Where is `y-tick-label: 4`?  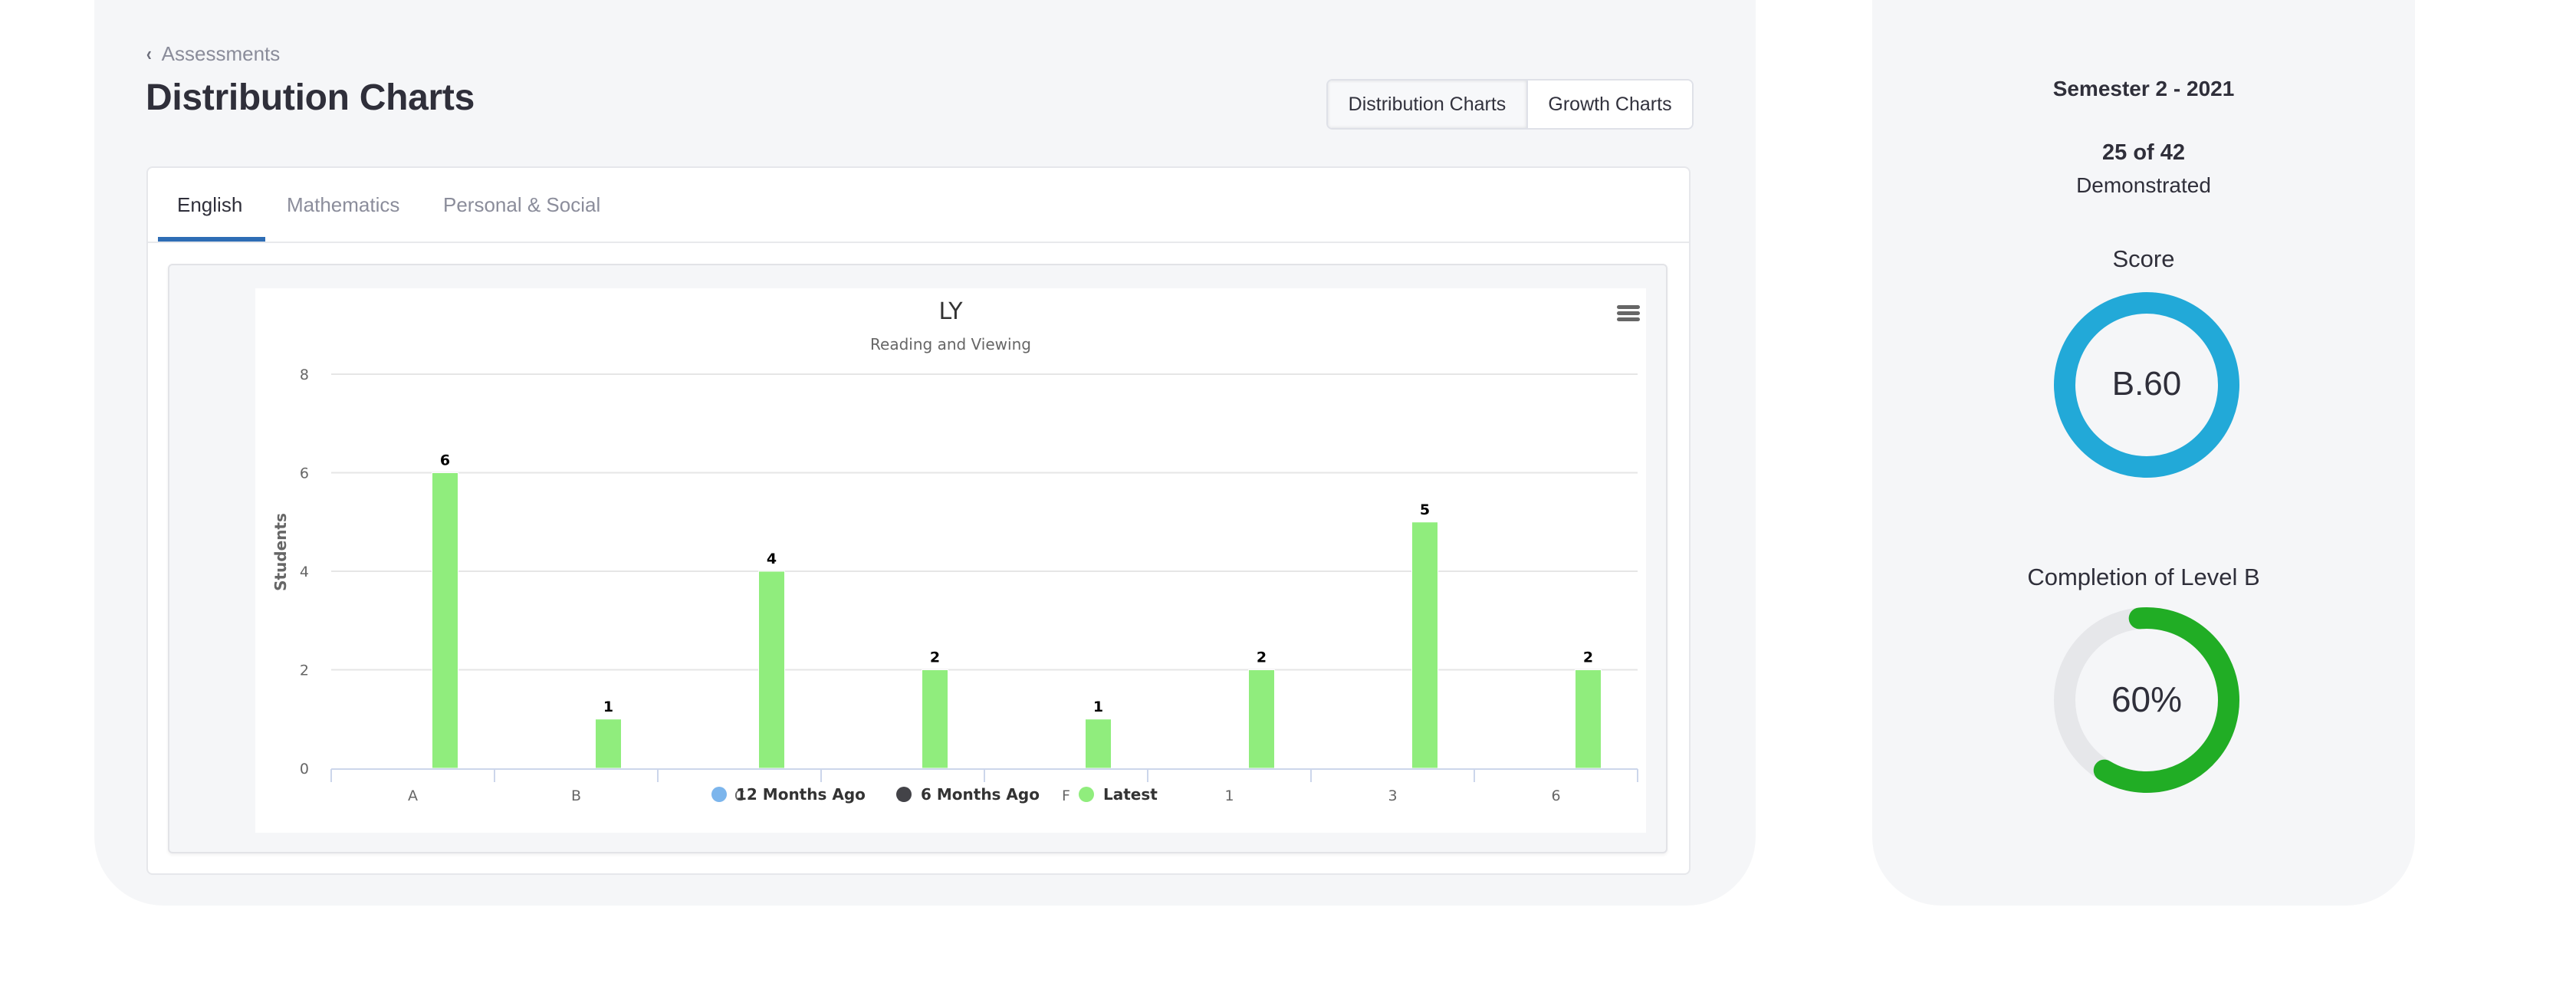
y-tick-label: 4 is located at coordinates (304, 572).